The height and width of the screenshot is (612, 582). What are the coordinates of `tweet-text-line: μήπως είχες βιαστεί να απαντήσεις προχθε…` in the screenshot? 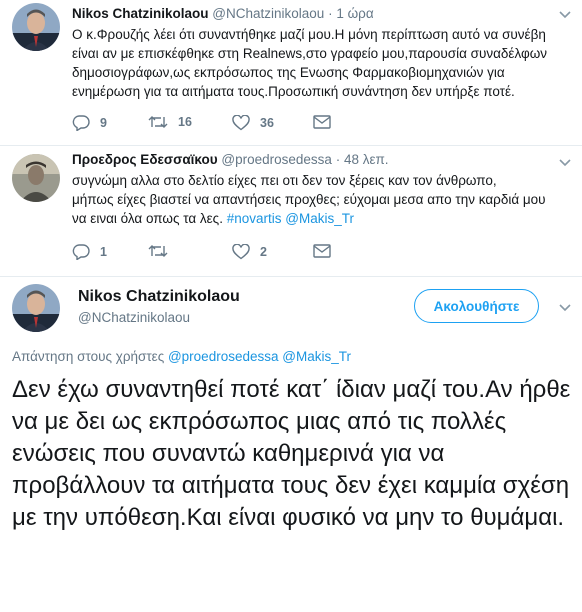 It's located at (309, 199).